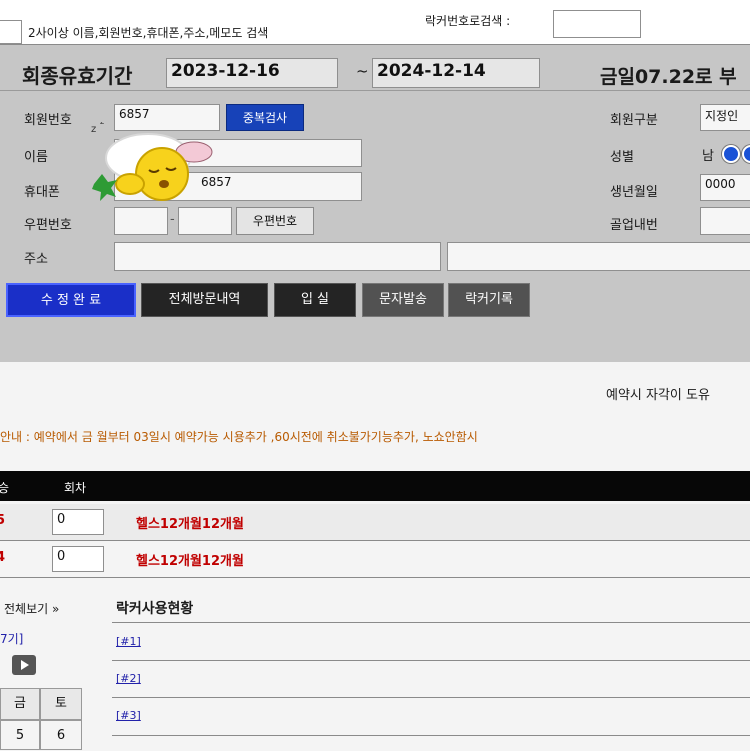 The image size is (750, 751). Describe the element at coordinates (725, 221) in the screenshot. I see `company-field` at that location.